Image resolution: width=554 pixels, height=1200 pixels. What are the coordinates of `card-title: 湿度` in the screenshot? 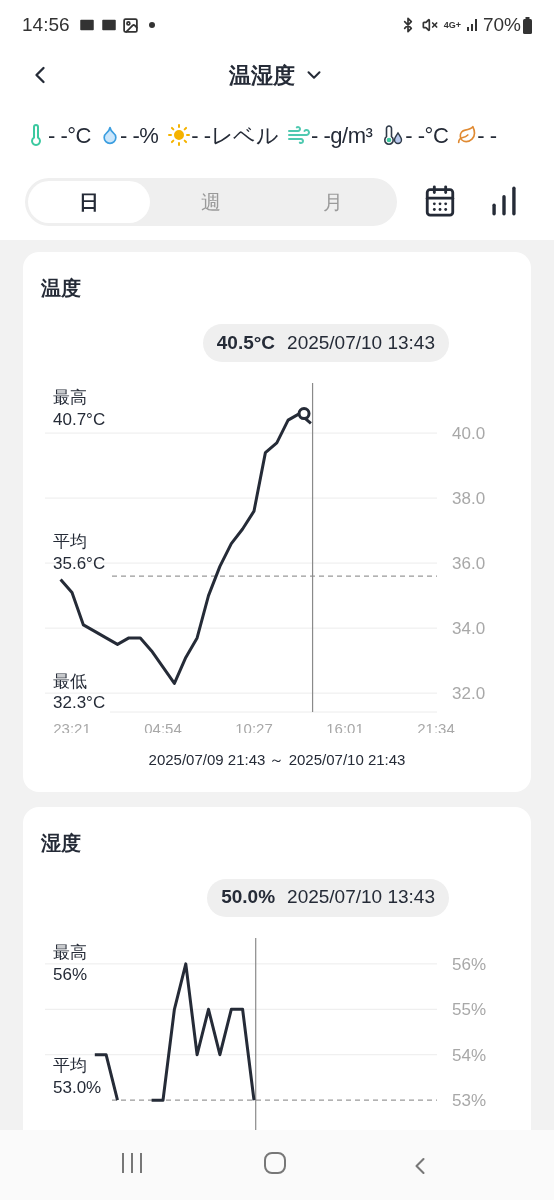 It's located at (61, 843).